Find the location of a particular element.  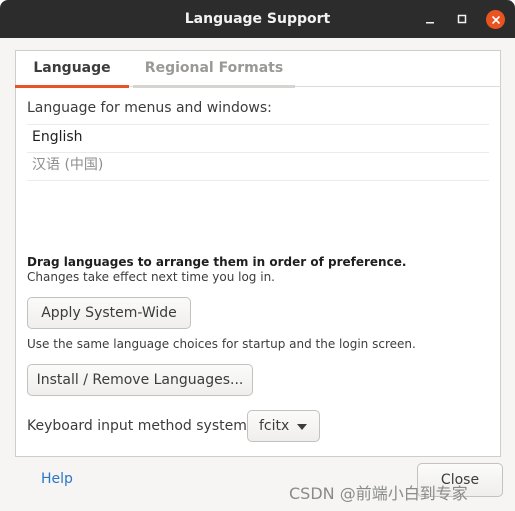

keyboard-input-method-select: fcitx is located at coordinates (283, 426).